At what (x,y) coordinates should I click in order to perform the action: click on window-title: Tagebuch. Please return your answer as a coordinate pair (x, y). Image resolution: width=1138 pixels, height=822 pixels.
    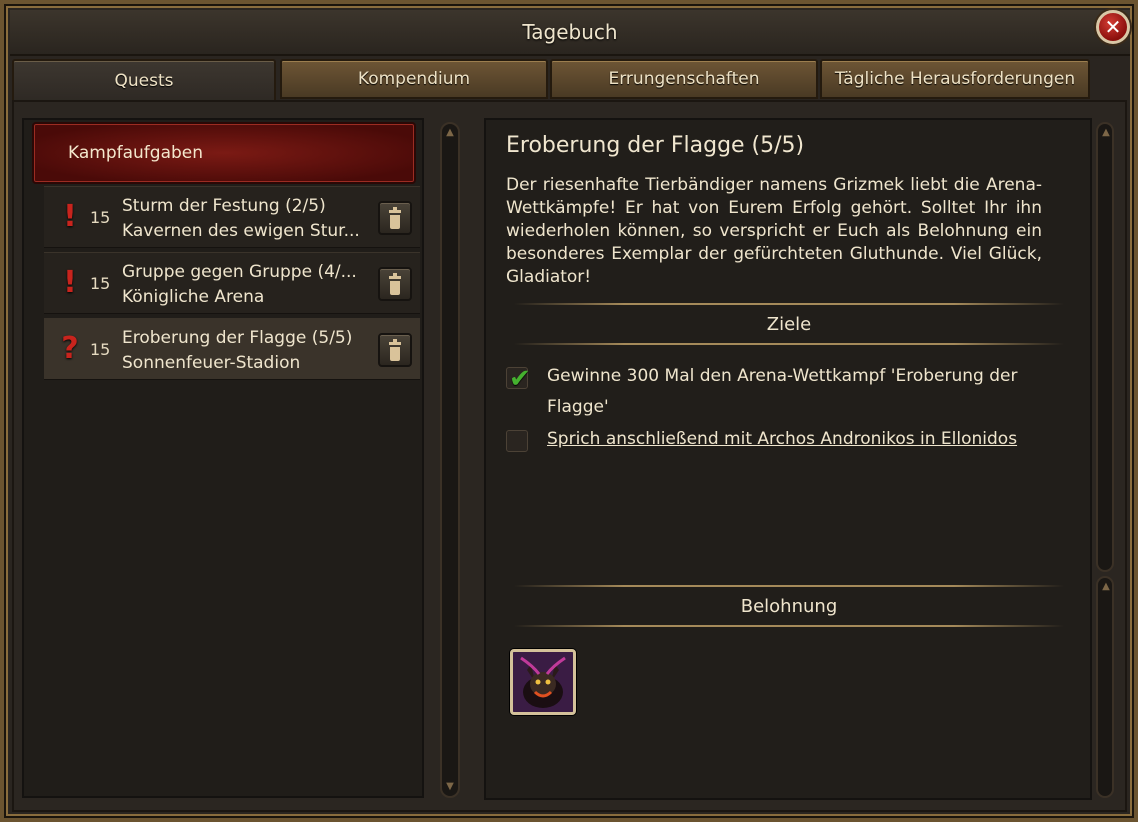
    Looking at the image, I should click on (570, 32).